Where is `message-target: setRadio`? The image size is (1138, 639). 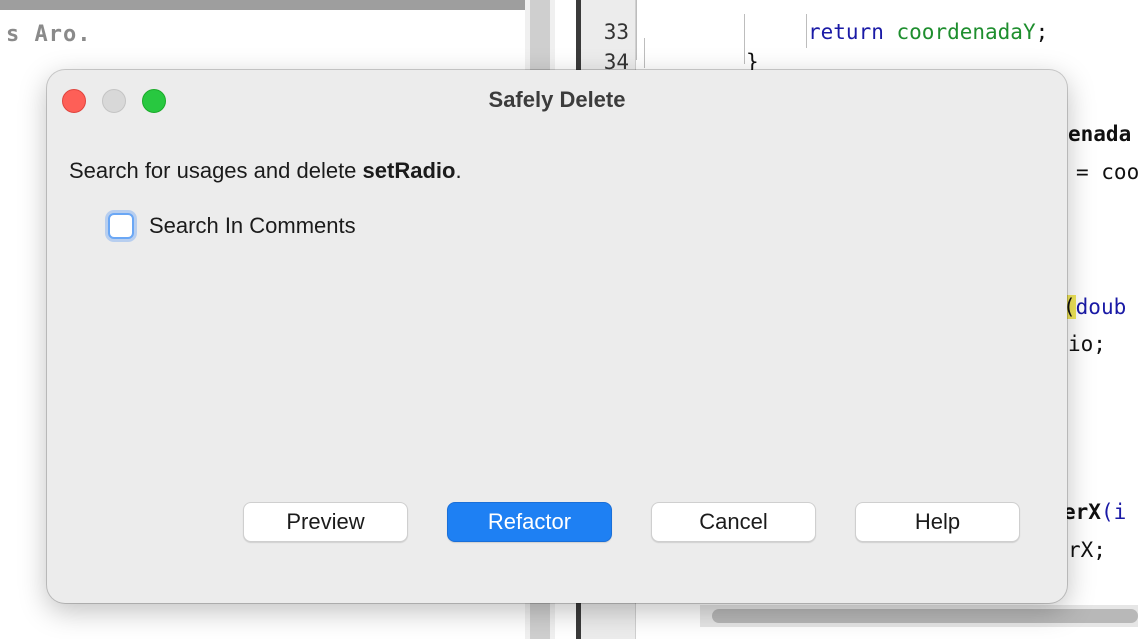
message-target: setRadio is located at coordinates (409, 170).